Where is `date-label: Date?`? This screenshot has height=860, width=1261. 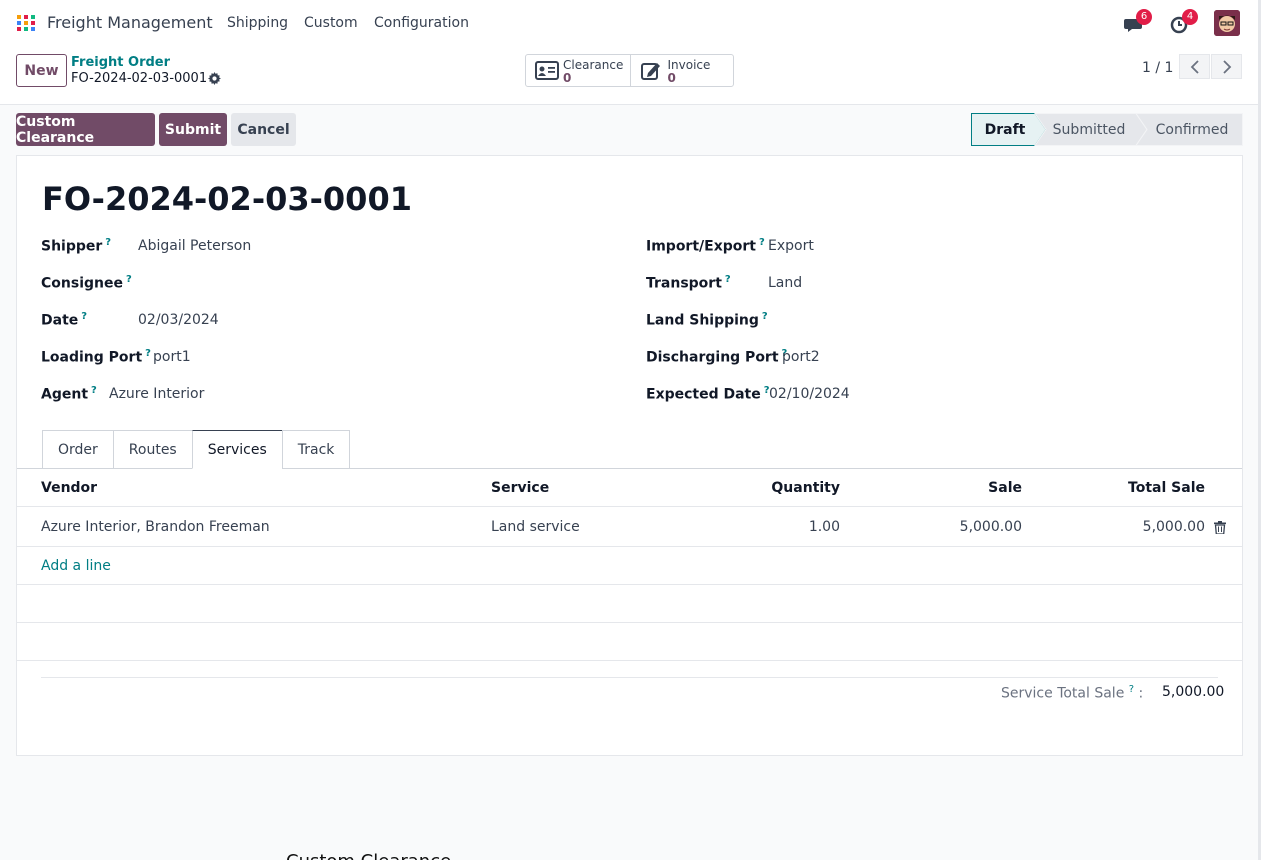
date-label: Date? is located at coordinates (64, 320).